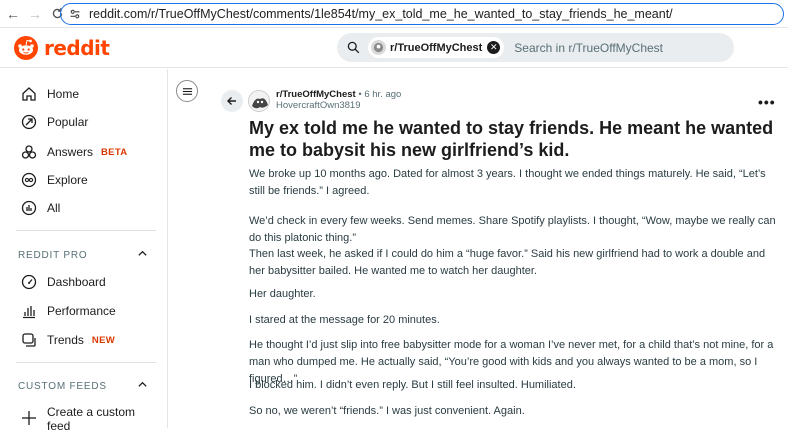 Image resolution: width=788 pixels, height=433 pixels. What do you see at coordinates (29, 418) in the screenshot?
I see `plus-icon` at bounding box center [29, 418].